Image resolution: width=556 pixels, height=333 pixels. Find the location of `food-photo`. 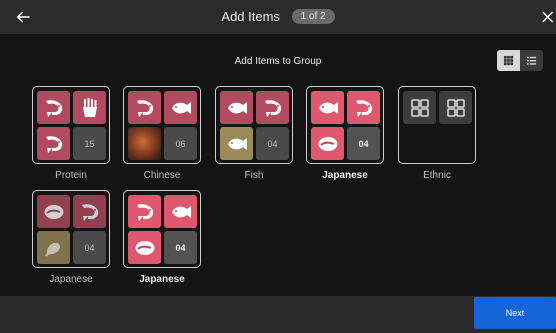

food-photo is located at coordinates (144, 143).